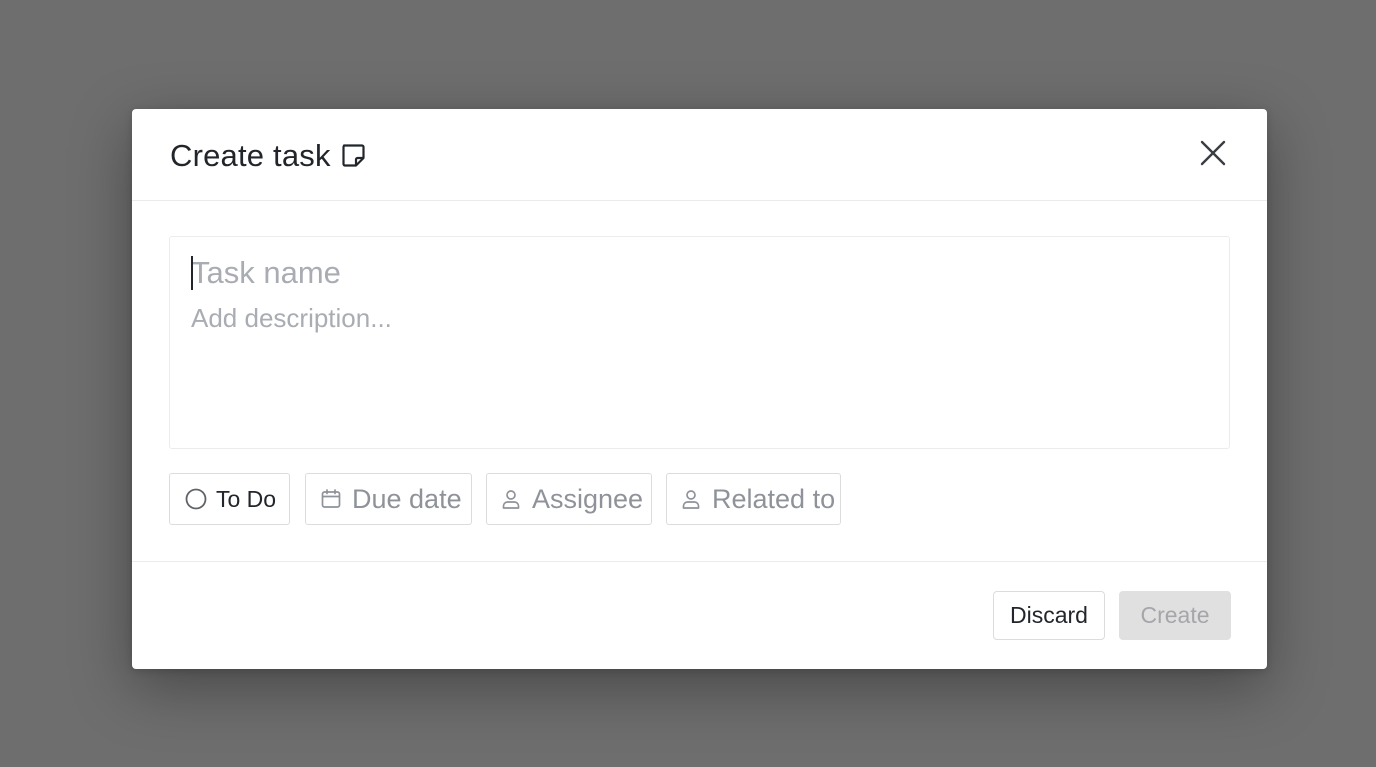 The image size is (1376, 767). I want to click on dialog-title: Create task, so click(250, 155).